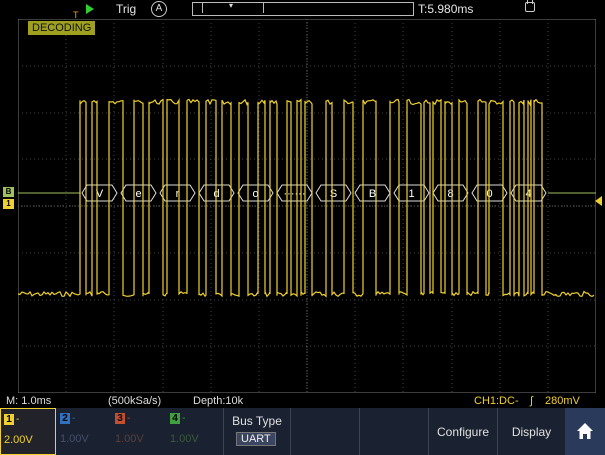 This screenshot has height=455, width=605. What do you see at coordinates (135, 401) in the screenshot?
I see `sample-rate: (500kSa/s)` at bounding box center [135, 401].